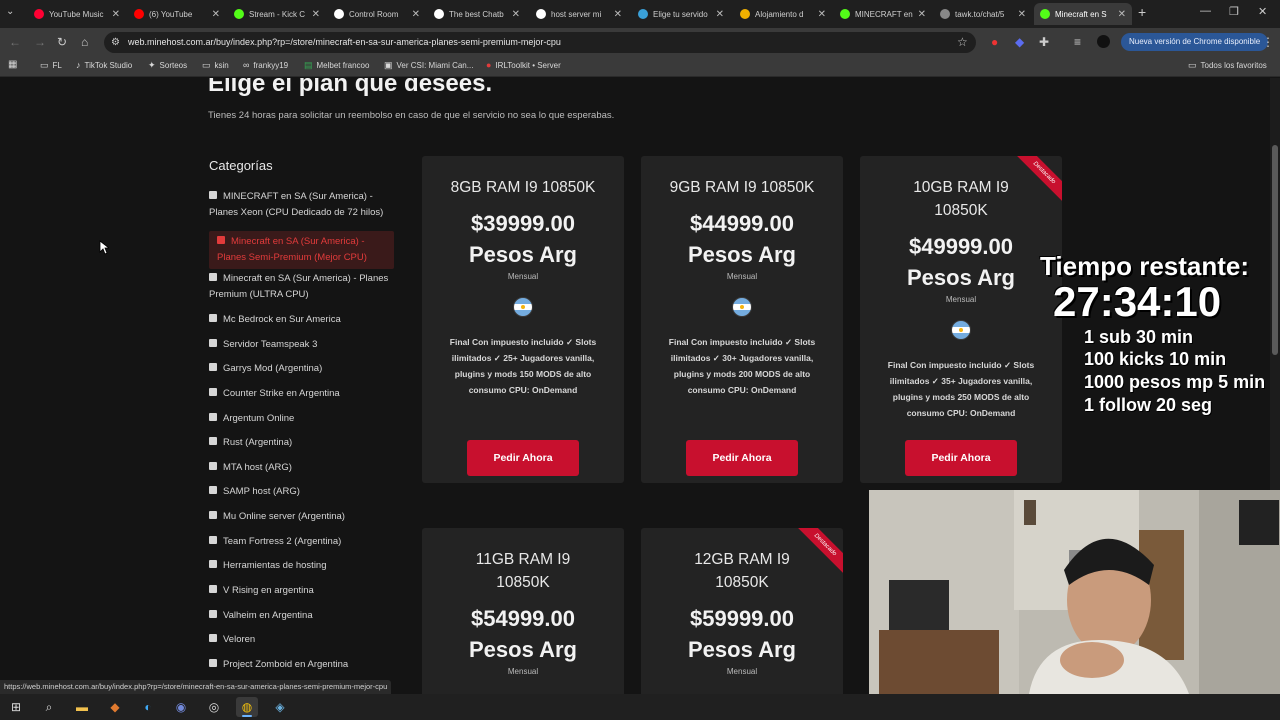 Image resolution: width=1280 pixels, height=720 pixels. Describe the element at coordinates (301, 492) in the screenshot. I see `category-item: SAMP host (ARG)` at that location.